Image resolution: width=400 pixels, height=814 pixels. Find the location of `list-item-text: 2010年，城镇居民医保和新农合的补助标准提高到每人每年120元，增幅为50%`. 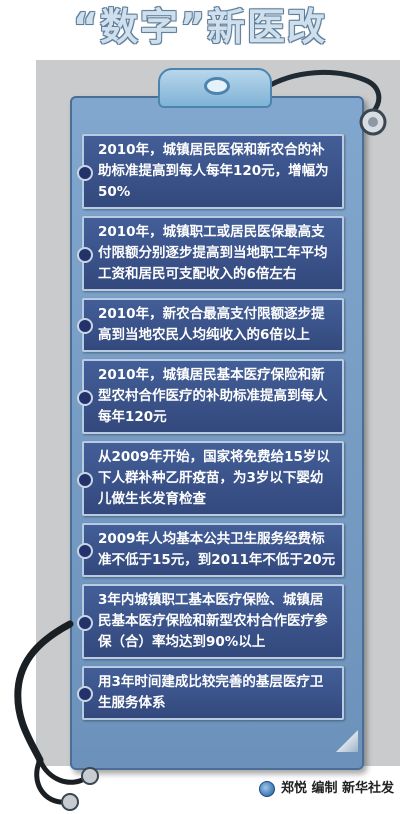

list-item-text: 2010年，城镇居民医保和新农合的补助标准提高到每人每年120元，增幅为50% is located at coordinates (213, 171).